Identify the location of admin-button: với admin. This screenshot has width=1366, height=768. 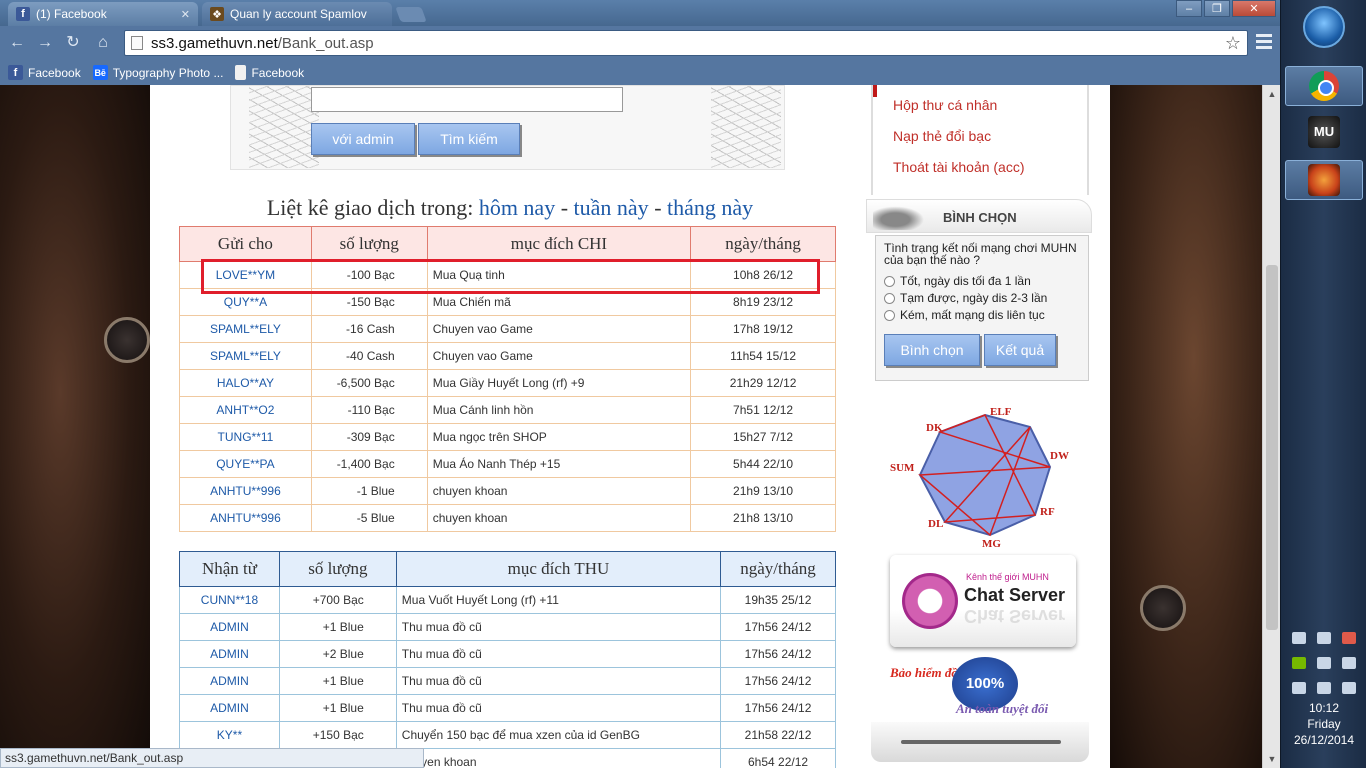
(363, 139).